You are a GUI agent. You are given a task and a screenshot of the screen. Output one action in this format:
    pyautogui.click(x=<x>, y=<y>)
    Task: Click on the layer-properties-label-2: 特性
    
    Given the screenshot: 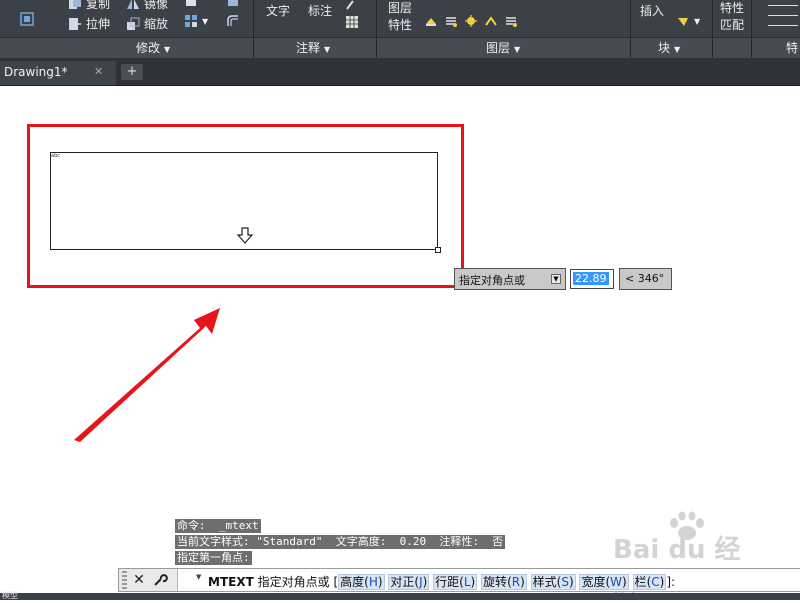 What is the action you would take?
    pyautogui.click(x=400, y=25)
    